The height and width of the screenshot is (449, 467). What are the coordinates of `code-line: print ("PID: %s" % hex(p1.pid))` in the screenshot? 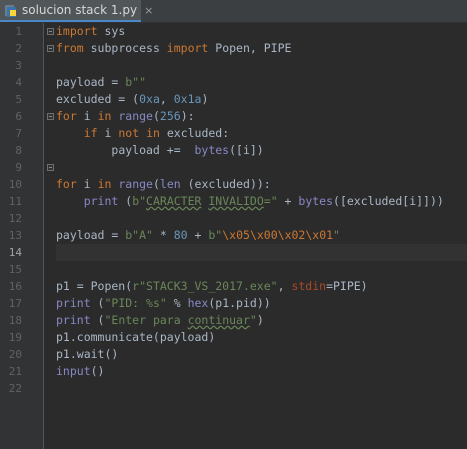 It's located at (261, 303).